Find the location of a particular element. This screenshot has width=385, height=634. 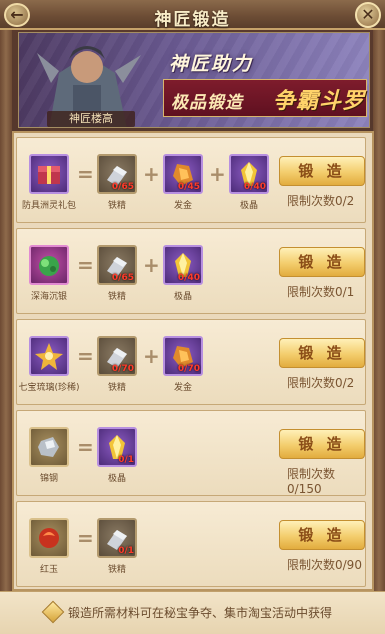

forge-row: 深海沉银 = 0/65 铁精 + 0/40 极晶 锻 造 限制次数0/1 is located at coordinates (191, 271).